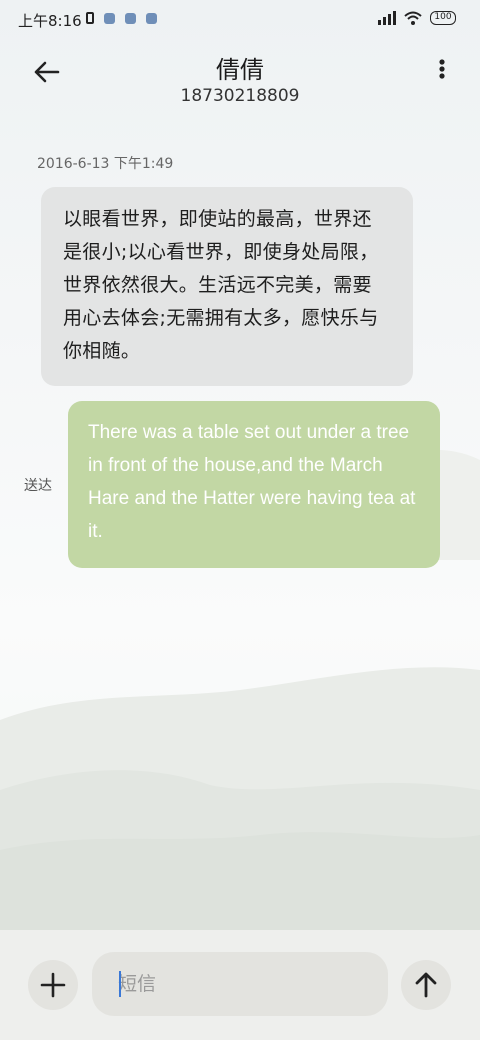  I want to click on plus-icon, so click(53, 985).